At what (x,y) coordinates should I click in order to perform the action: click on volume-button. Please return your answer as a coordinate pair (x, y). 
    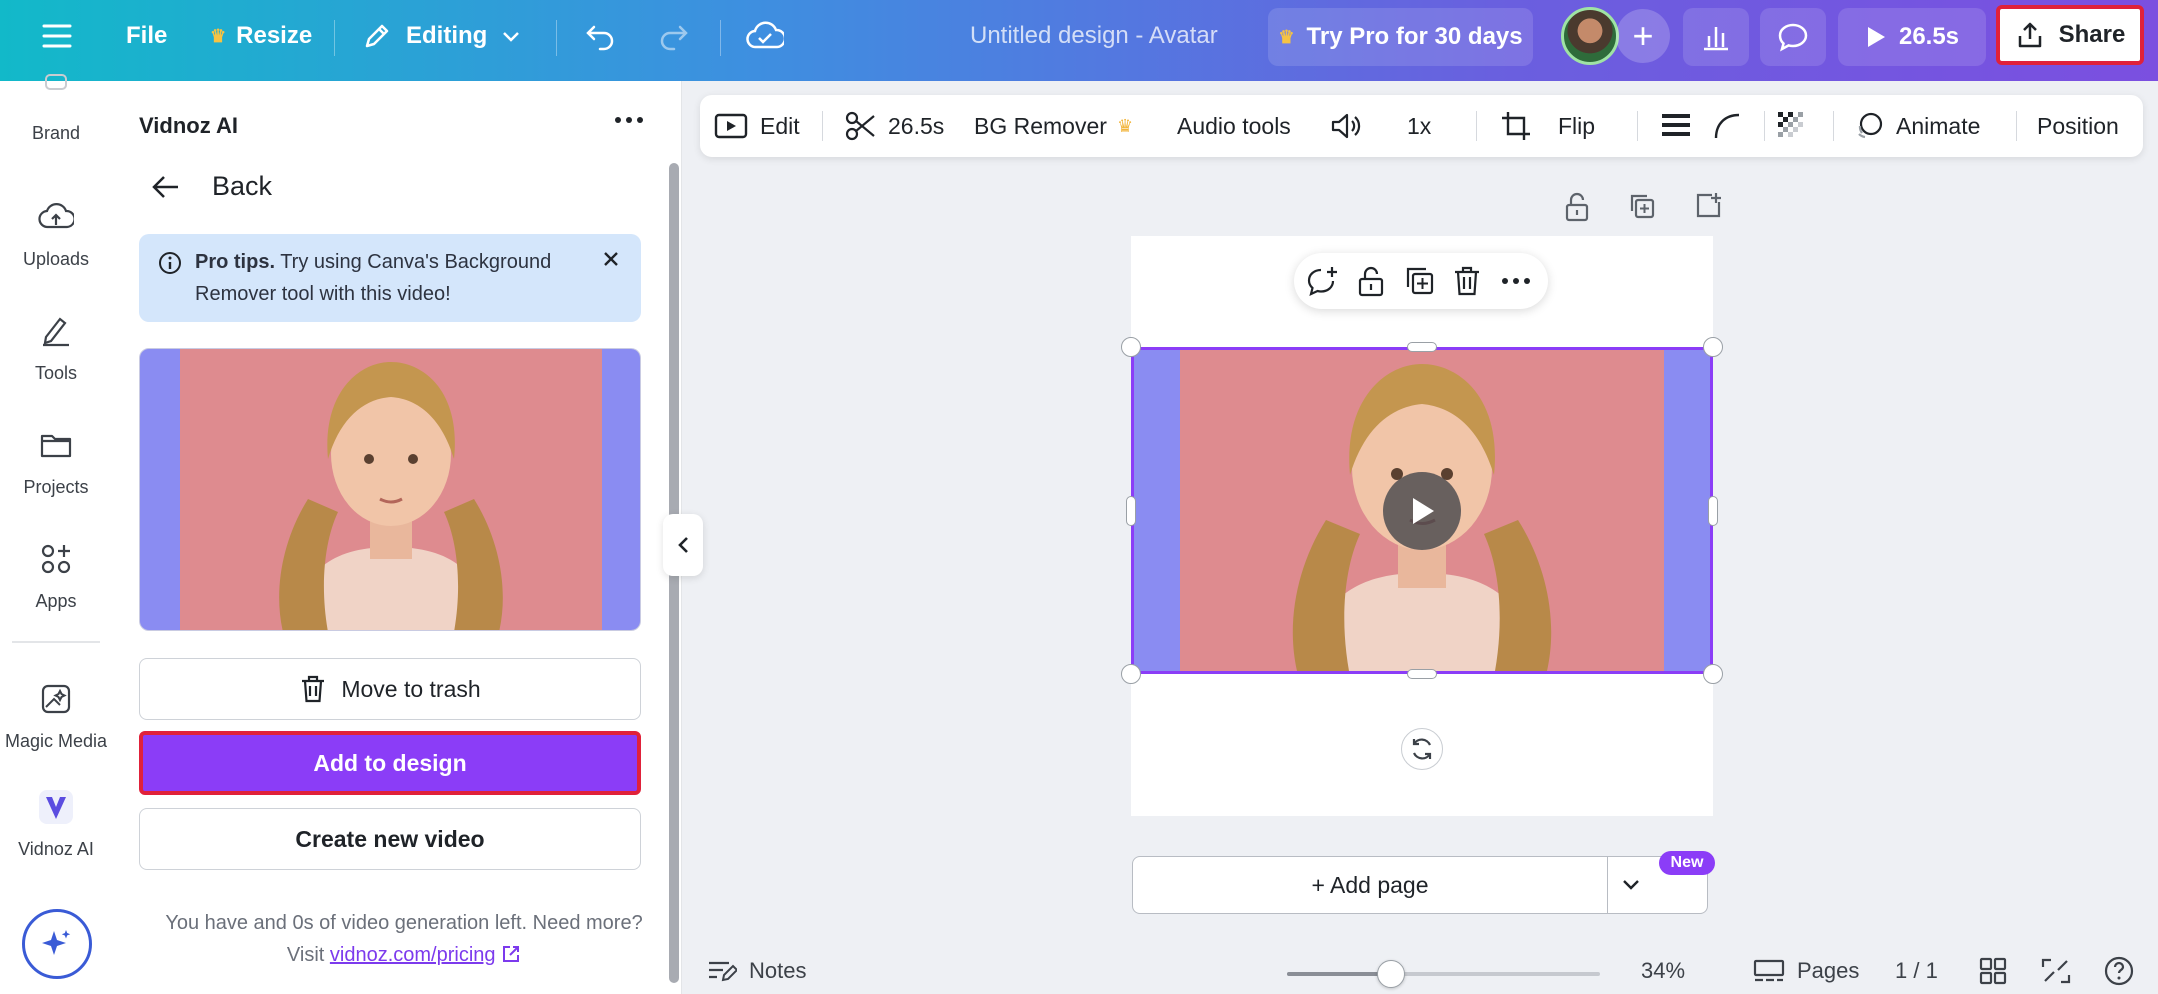
    Looking at the image, I should click on (1346, 126).